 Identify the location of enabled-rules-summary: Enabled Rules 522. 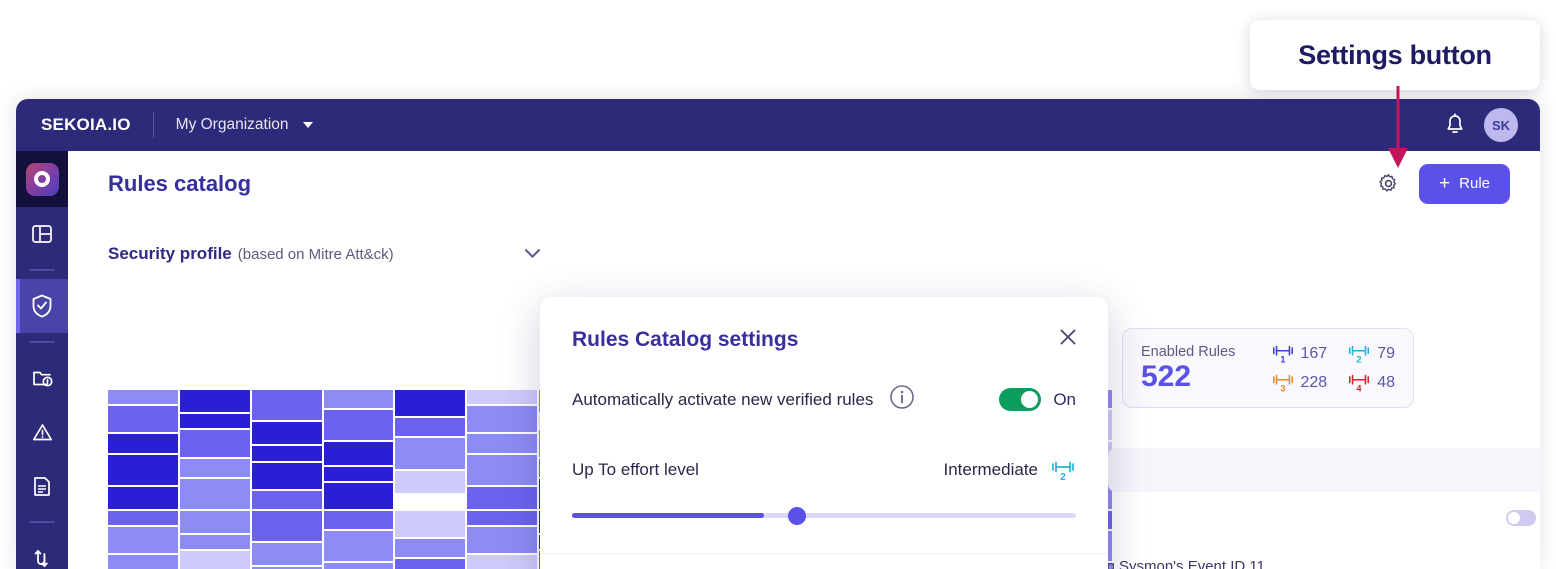
(1188, 368).